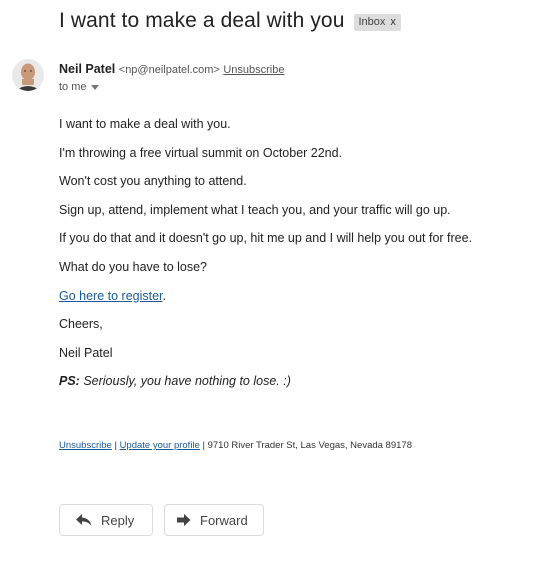 The image size is (534, 574). I want to click on subject-row: I want to make a deal with you Inbox x, so click(230, 21).